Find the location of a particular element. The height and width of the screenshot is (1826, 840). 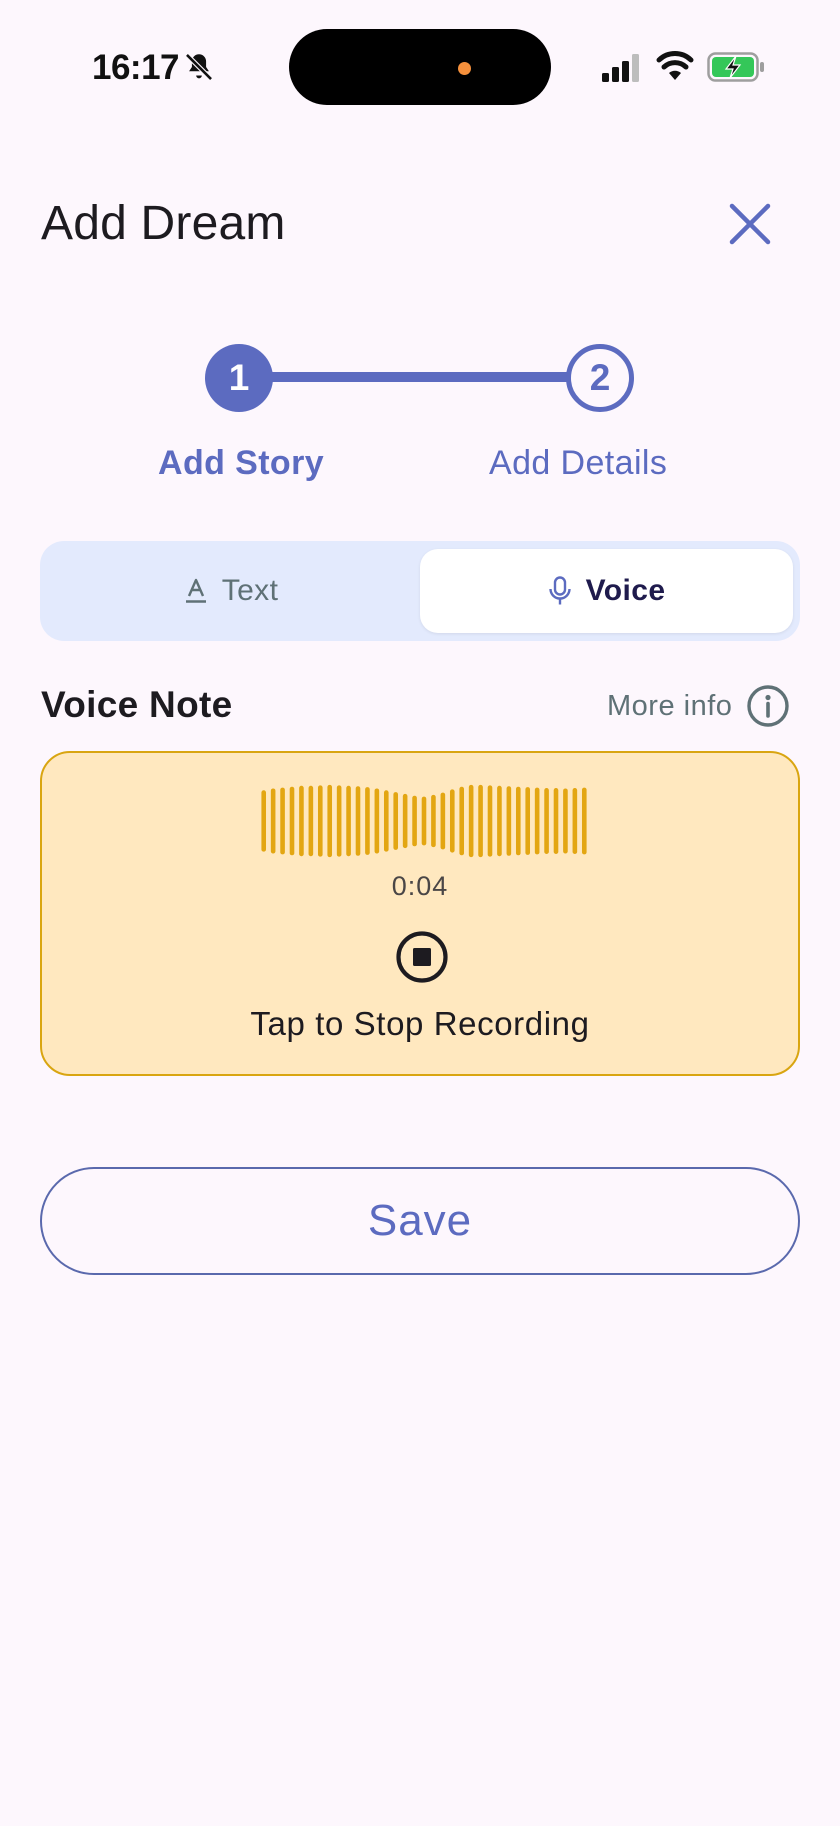

tab-voice: Voice is located at coordinates (606, 591).